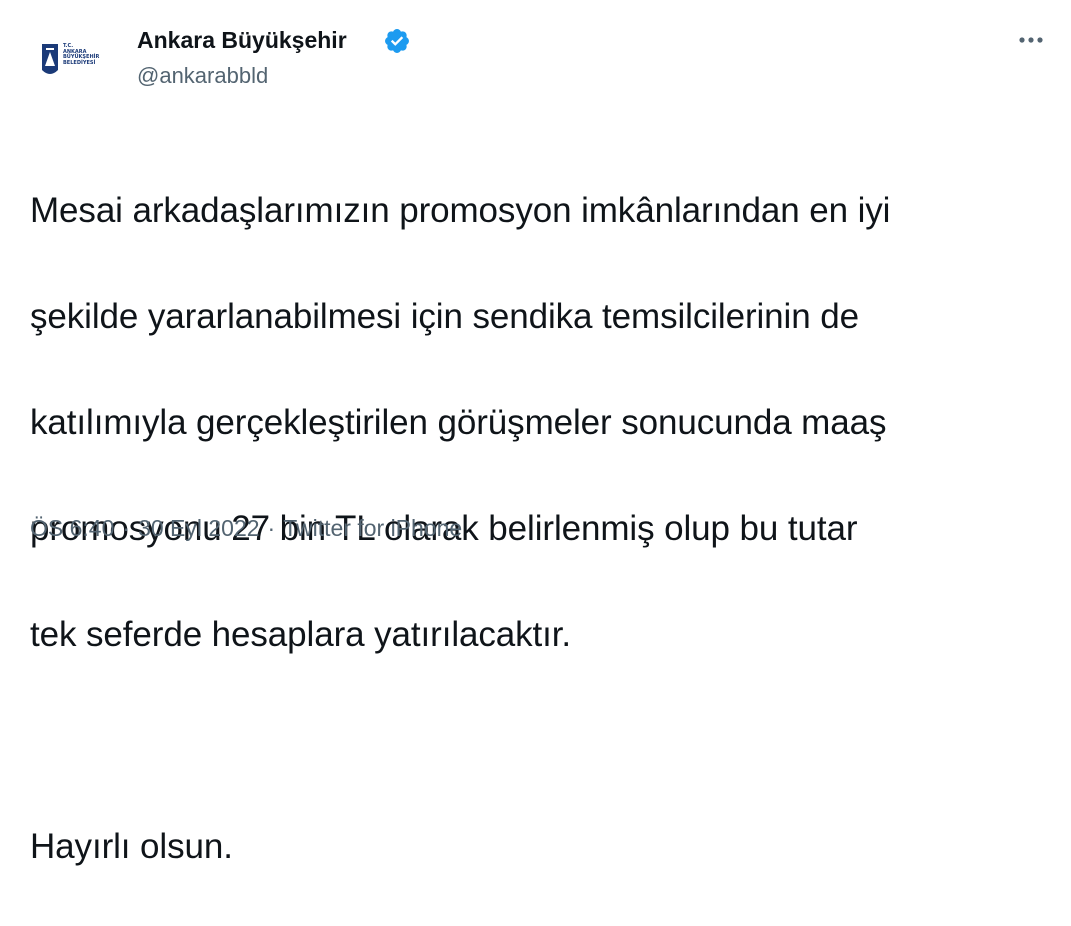 The width and height of the screenshot is (1071, 926). What do you see at coordinates (131, 846) in the screenshot?
I see `tweet-line: Hayırlı olsun.` at bounding box center [131, 846].